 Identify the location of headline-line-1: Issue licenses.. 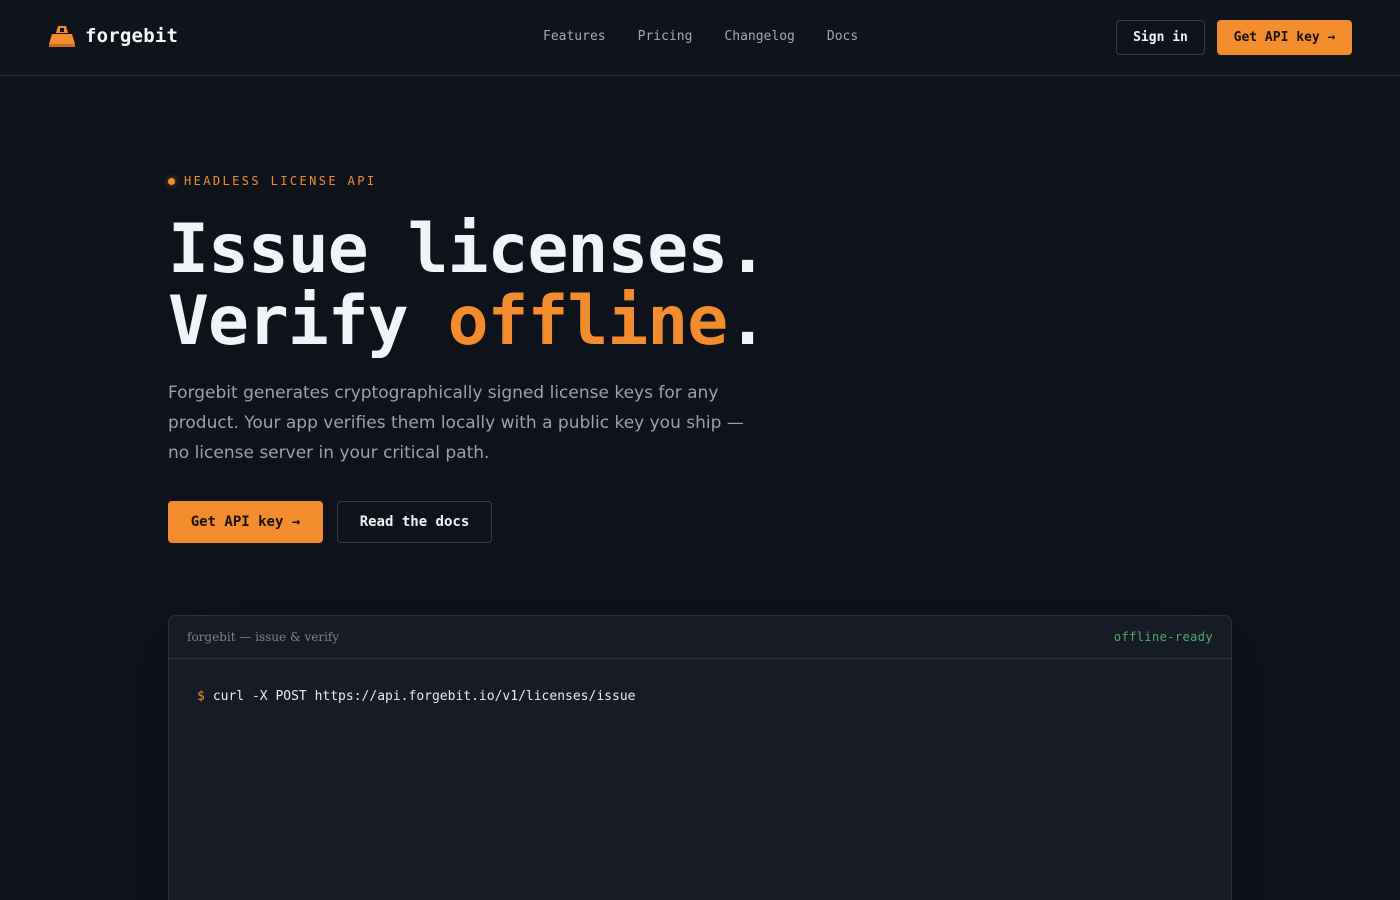
(468, 249).